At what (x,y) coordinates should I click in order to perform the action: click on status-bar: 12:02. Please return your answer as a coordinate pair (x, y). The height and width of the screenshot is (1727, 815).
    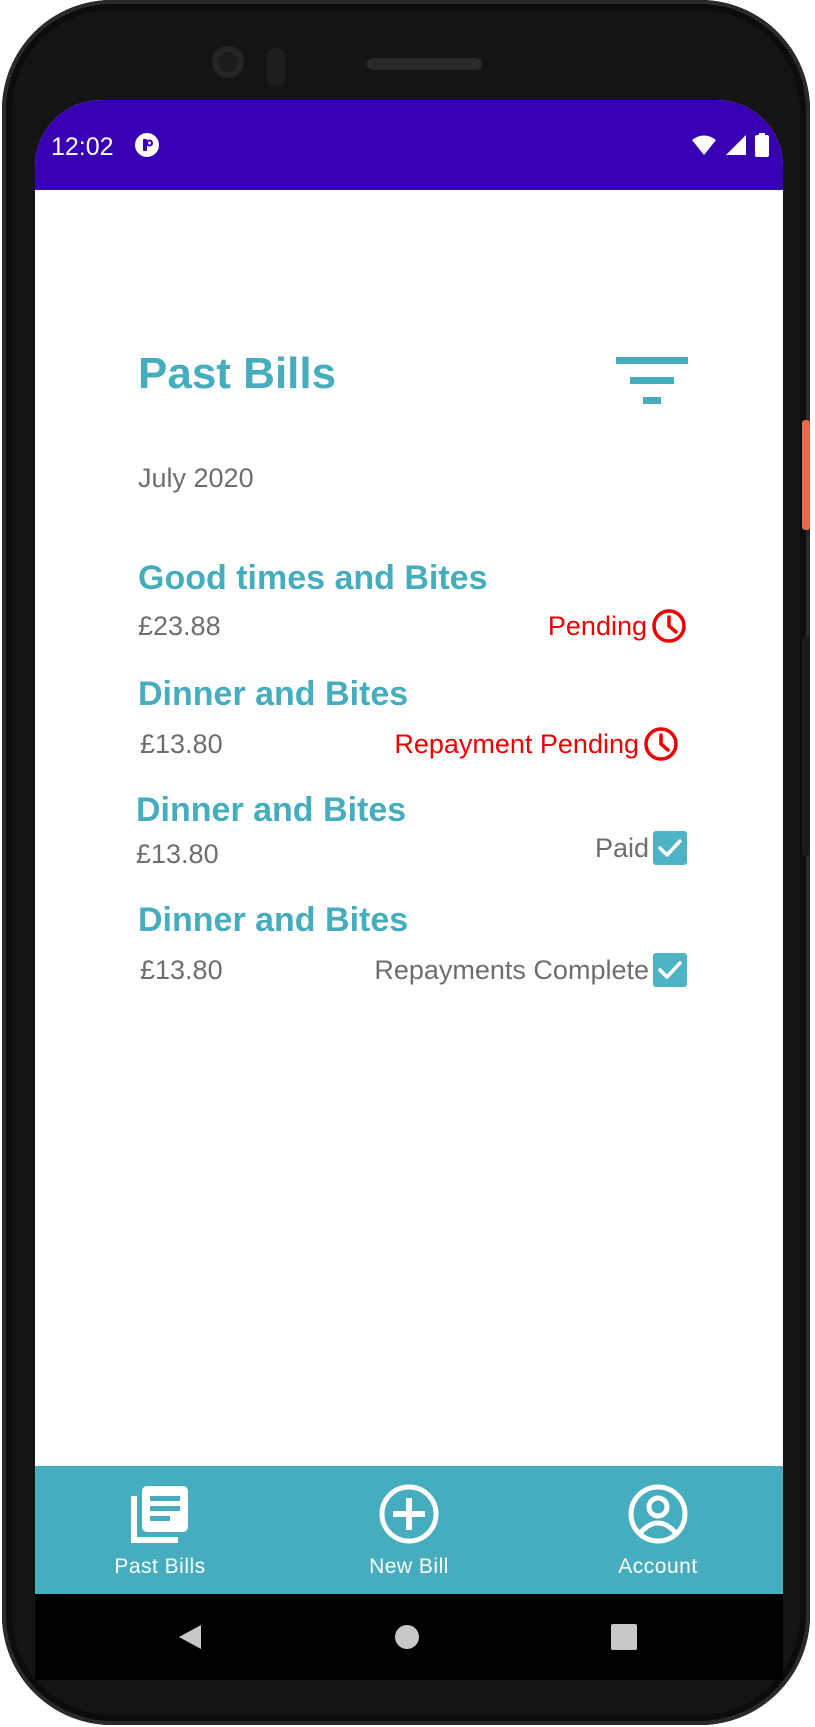
    Looking at the image, I should click on (409, 145).